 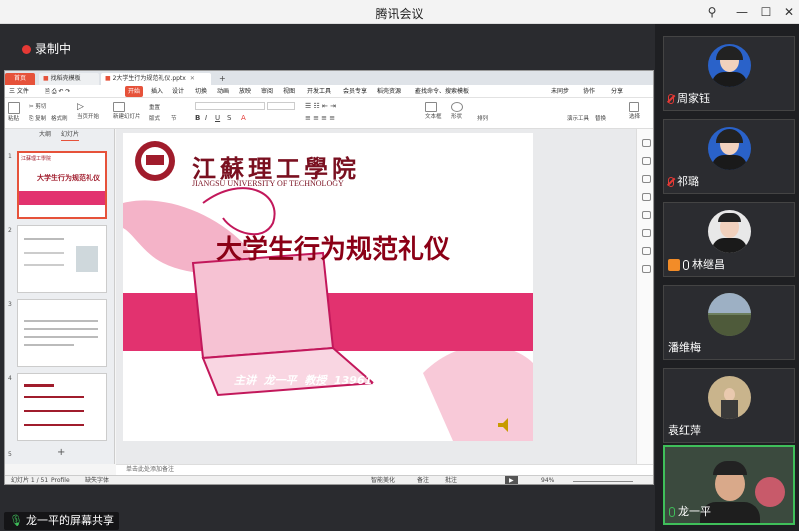 What do you see at coordinates (451, 480) in the screenshot?
I see `status-comment: 批注` at bounding box center [451, 480].